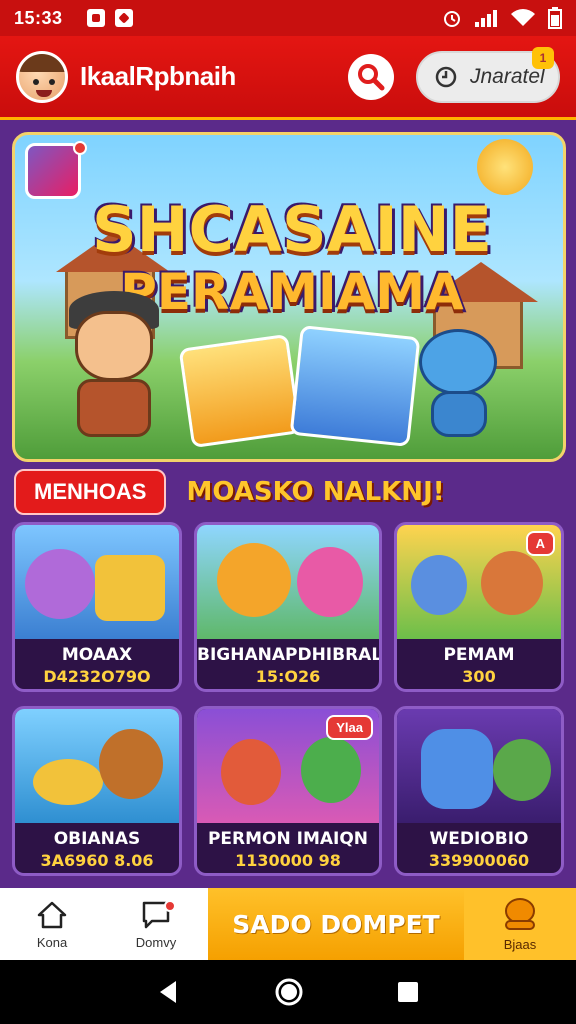 Image resolution: width=576 pixels, height=1024 pixels. Describe the element at coordinates (52, 914) in the screenshot. I see `home-icon` at that location.